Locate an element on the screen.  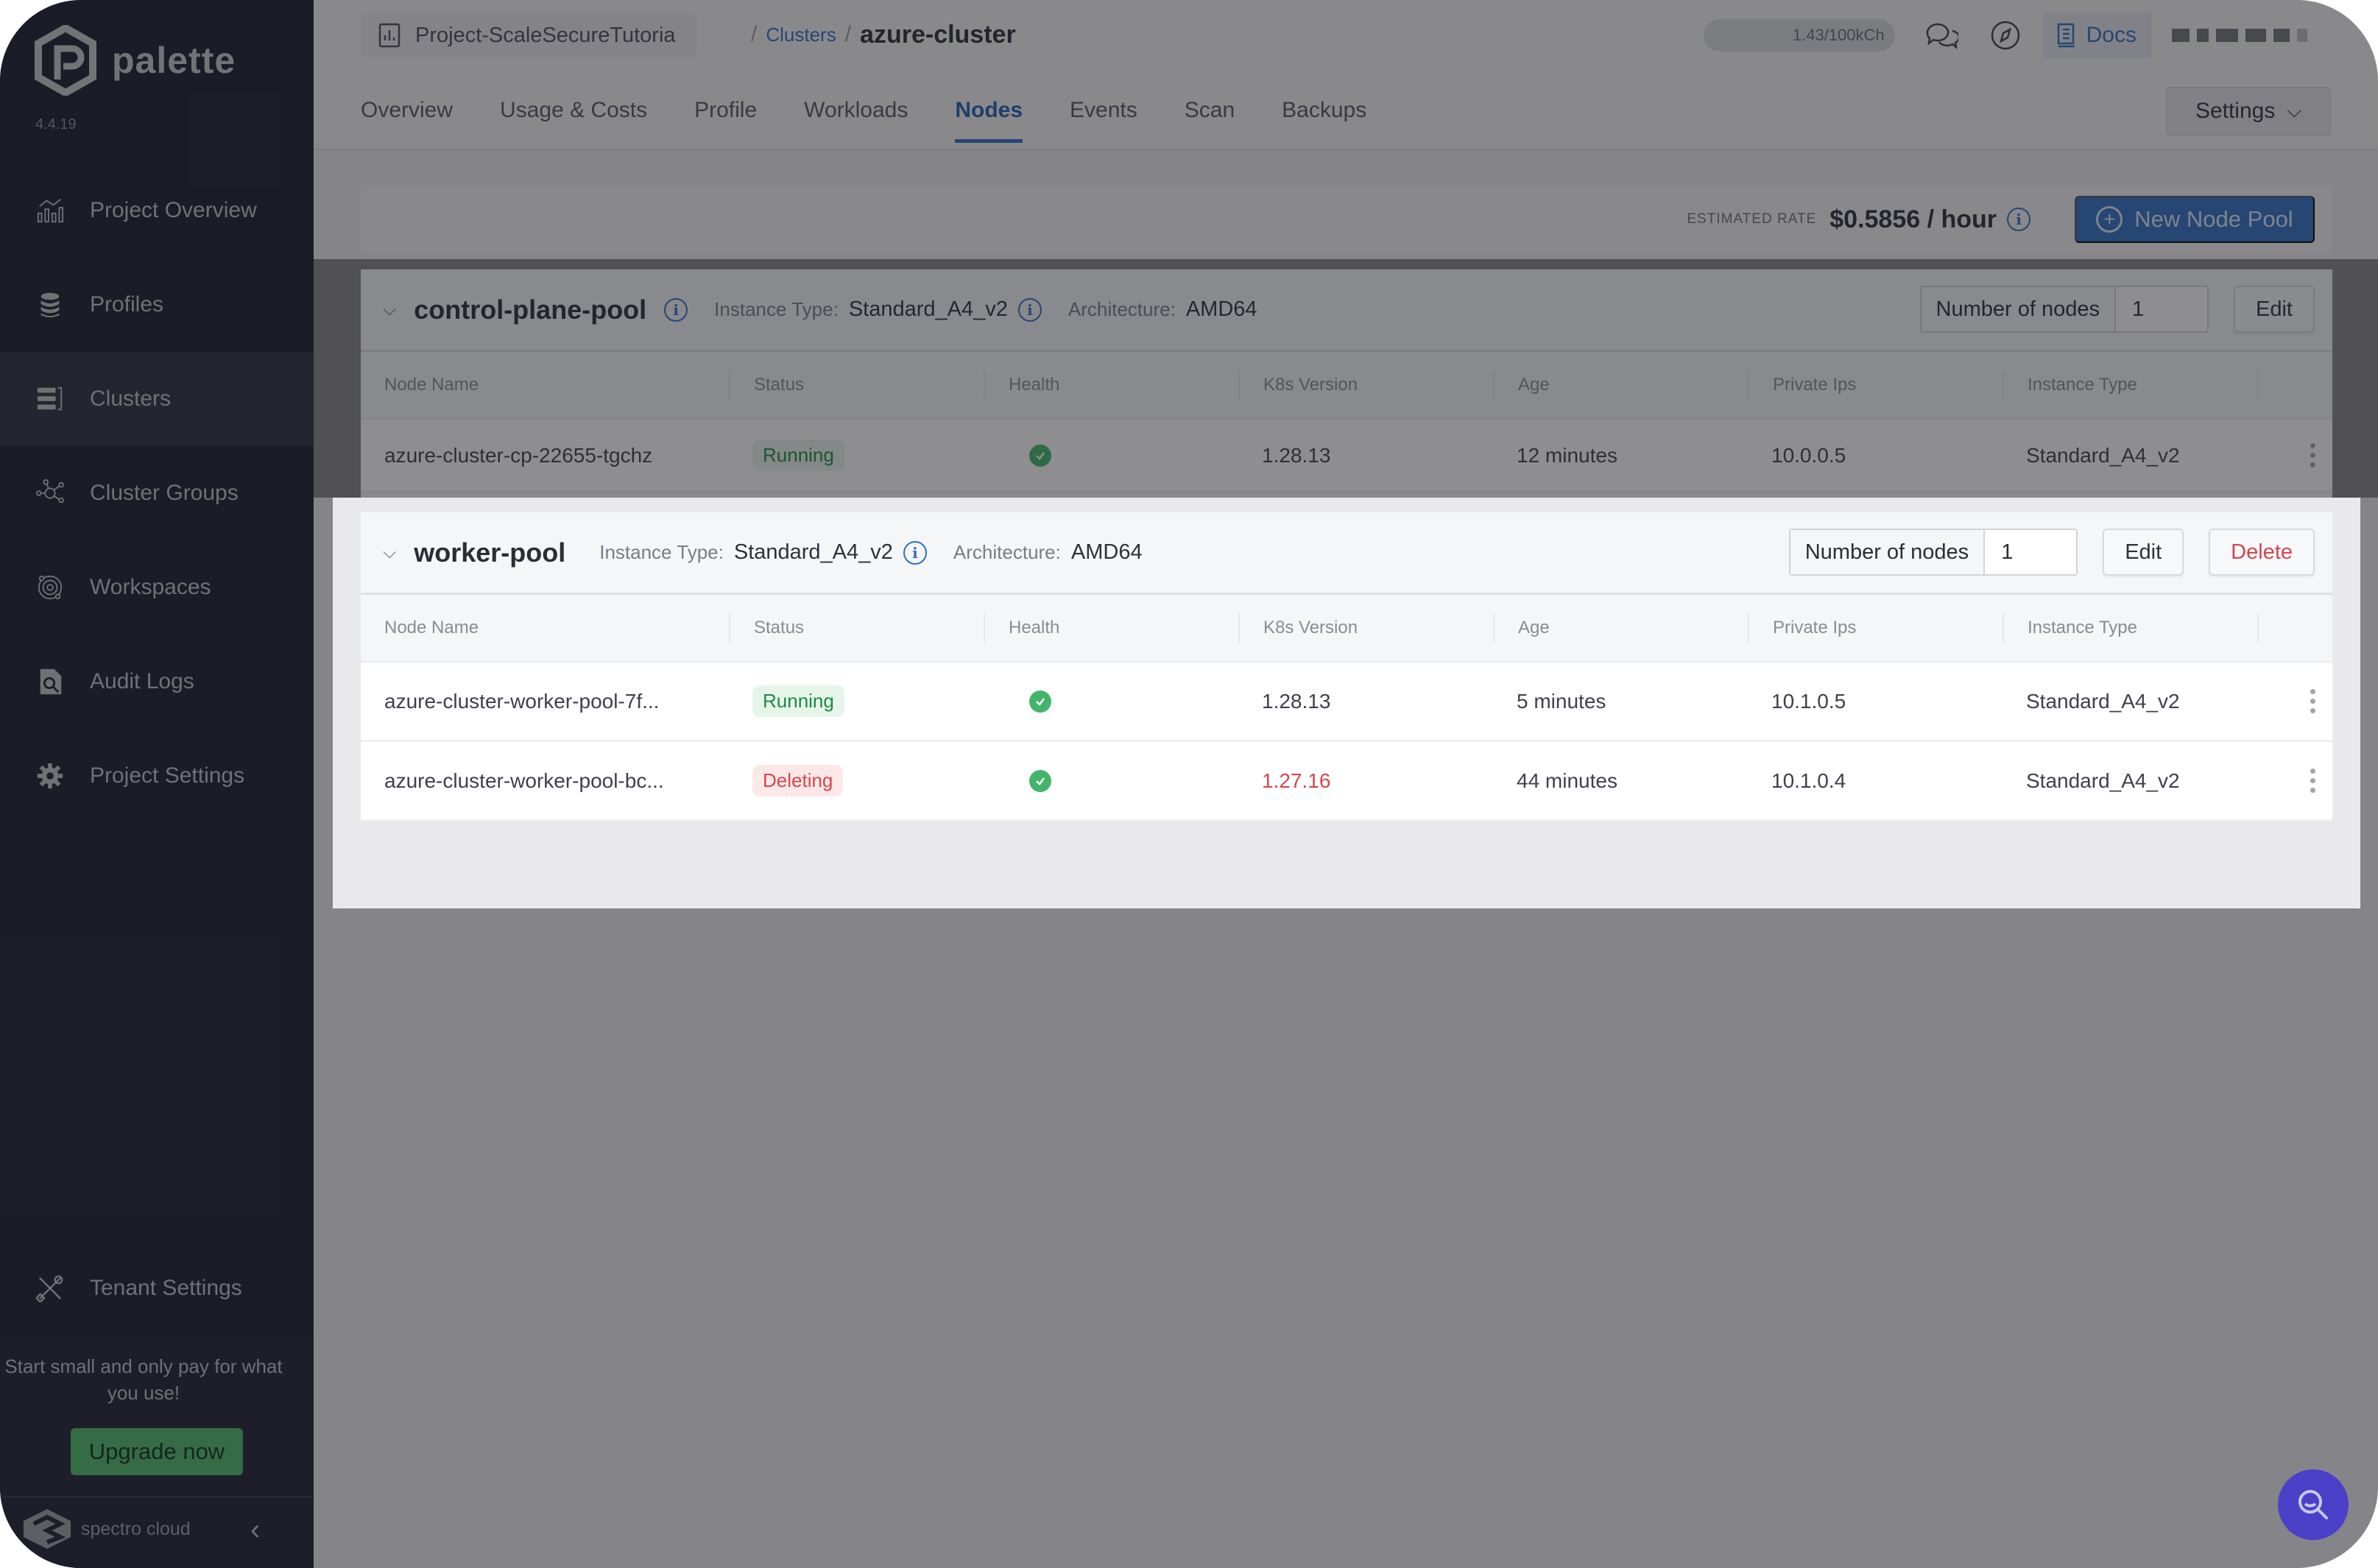
new-node-pool-button: + New Node Pool is located at coordinates (2195, 220).